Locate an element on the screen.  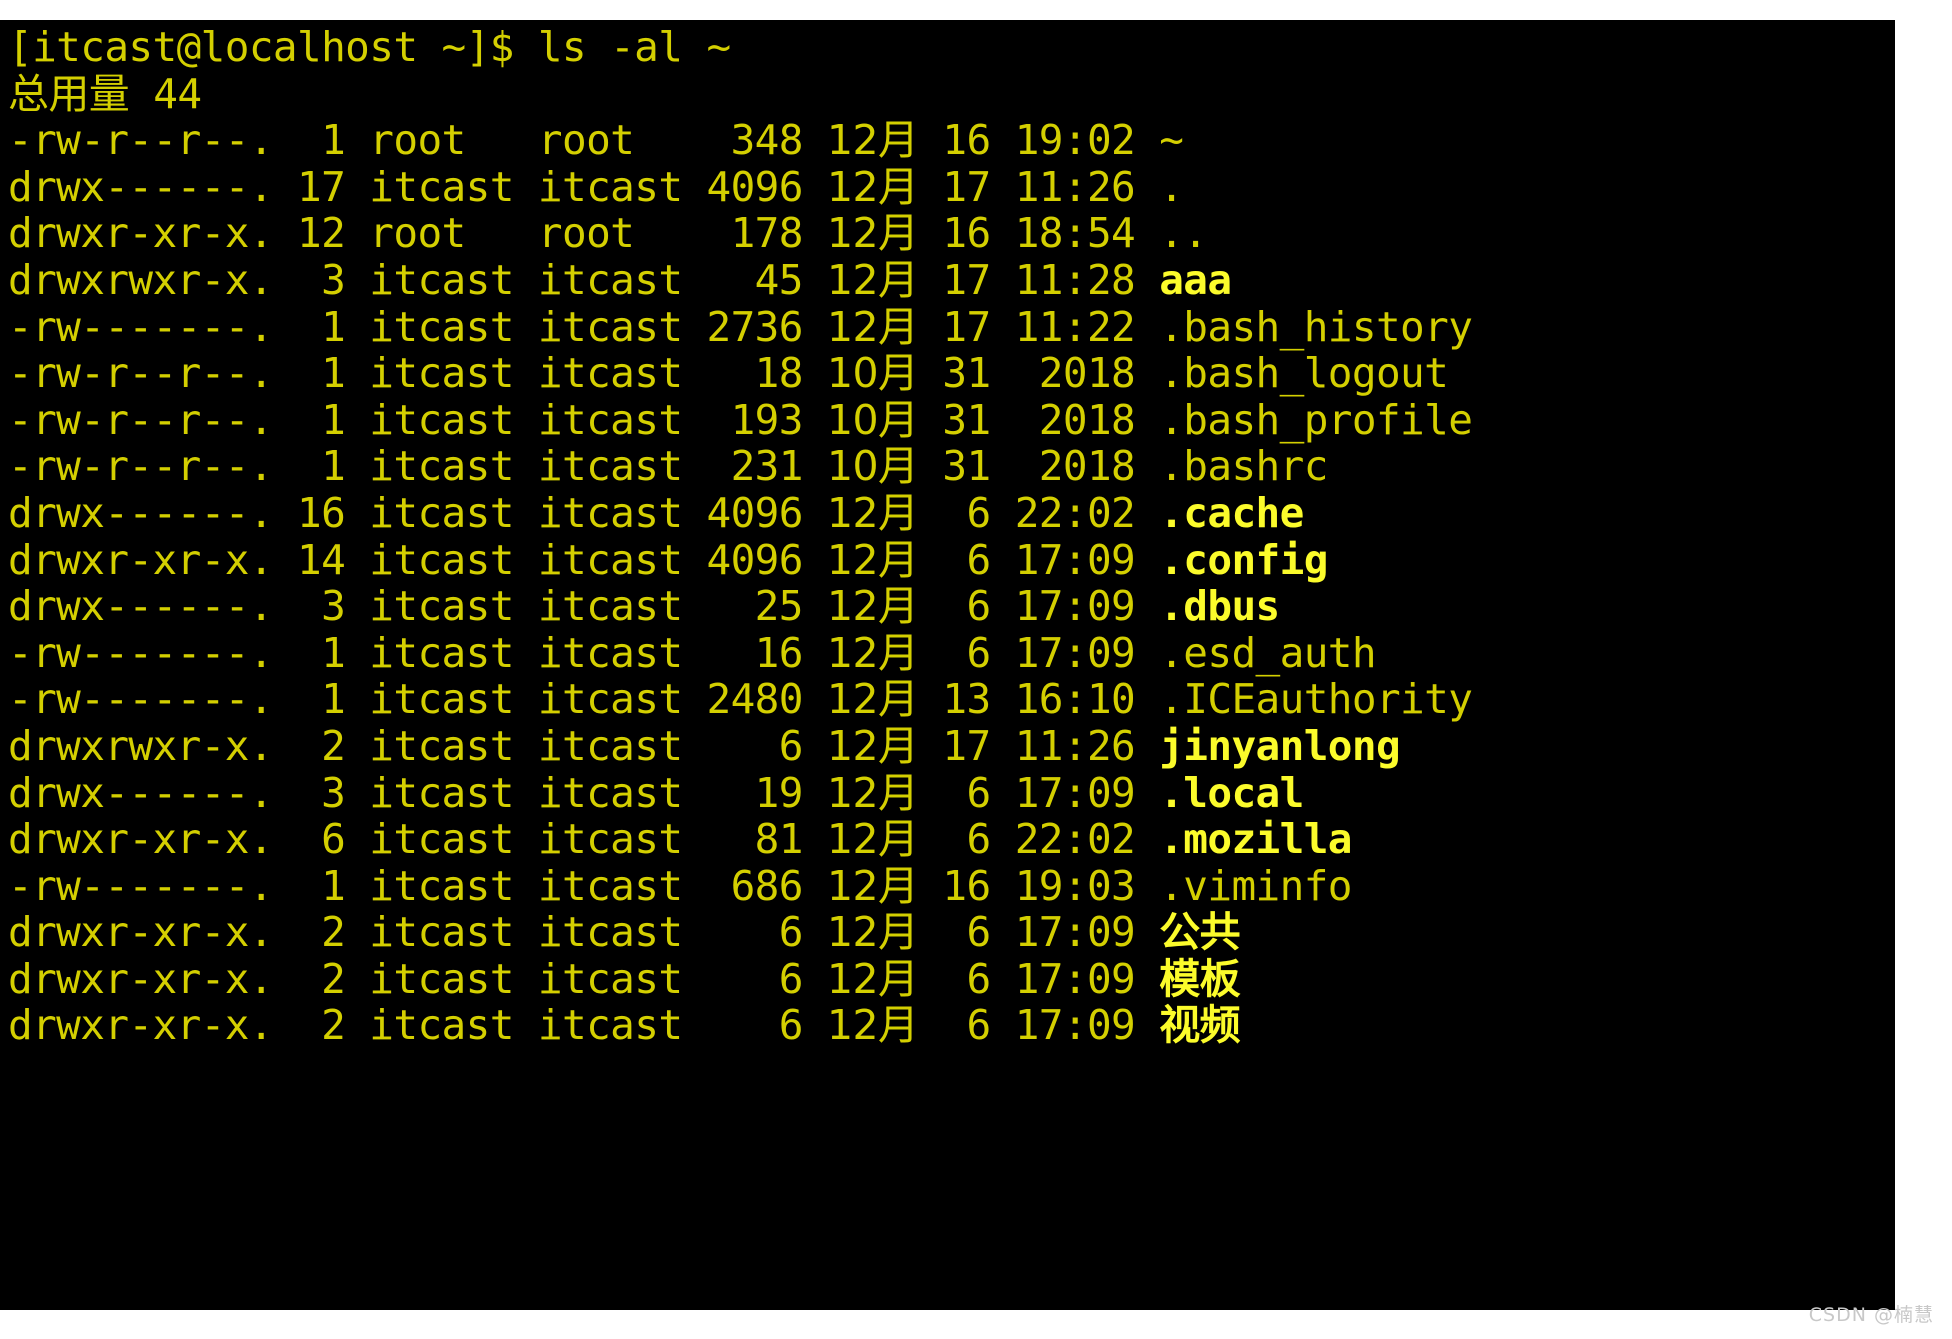
cell-size: 25 is located at coordinates (755, 606).